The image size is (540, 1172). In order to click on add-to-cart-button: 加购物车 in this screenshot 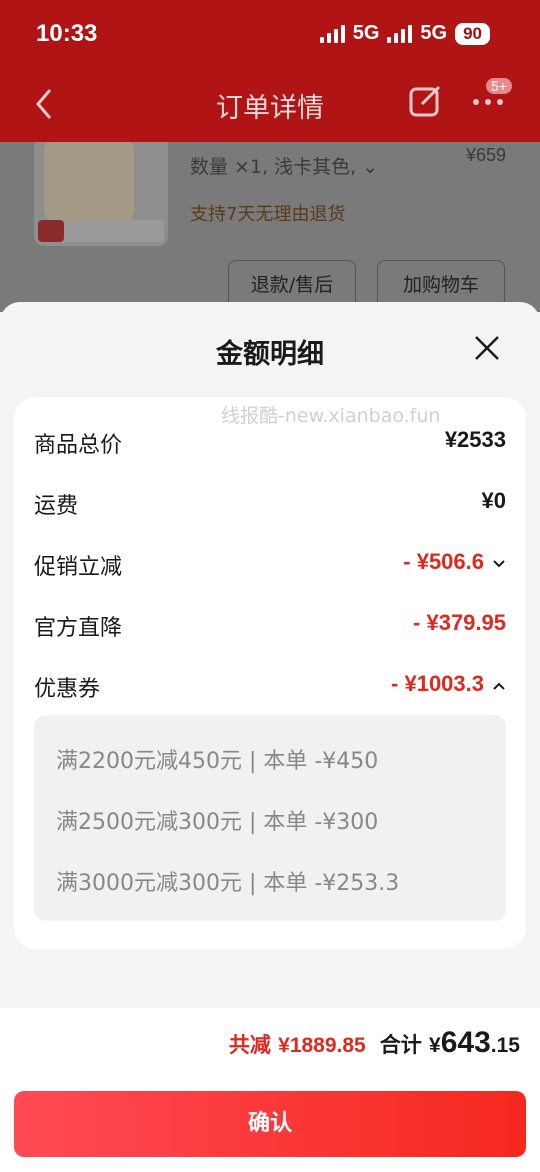, I will do `click(441, 284)`.